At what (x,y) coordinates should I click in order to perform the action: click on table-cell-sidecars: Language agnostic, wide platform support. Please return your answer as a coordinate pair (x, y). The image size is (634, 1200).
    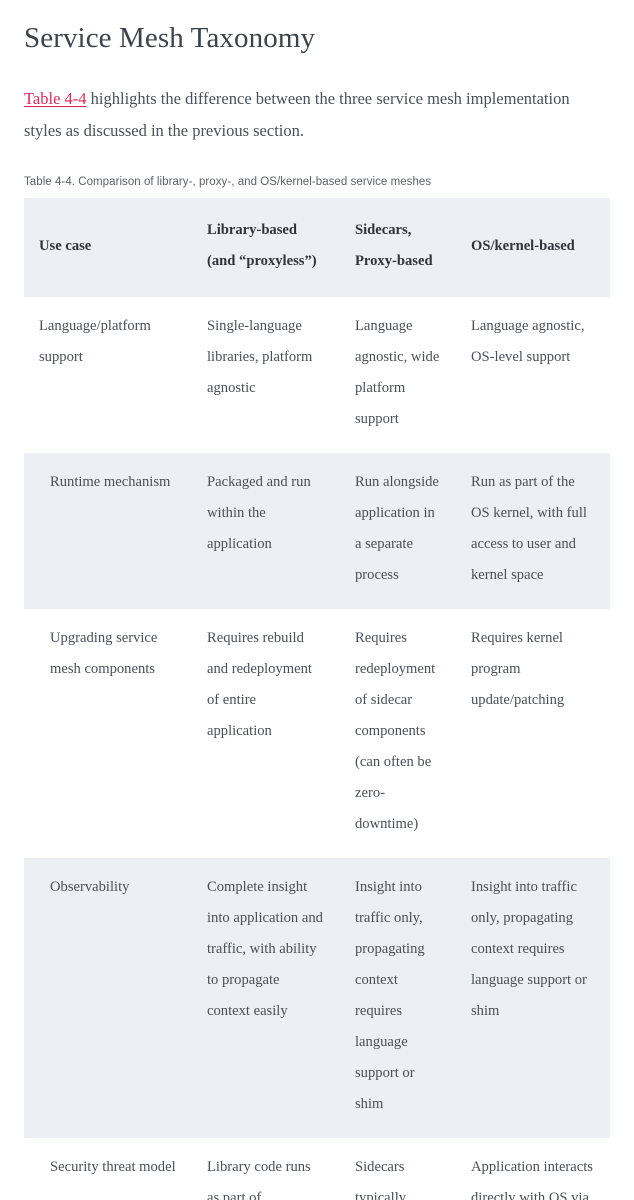
    Looking at the image, I should click on (398, 375).